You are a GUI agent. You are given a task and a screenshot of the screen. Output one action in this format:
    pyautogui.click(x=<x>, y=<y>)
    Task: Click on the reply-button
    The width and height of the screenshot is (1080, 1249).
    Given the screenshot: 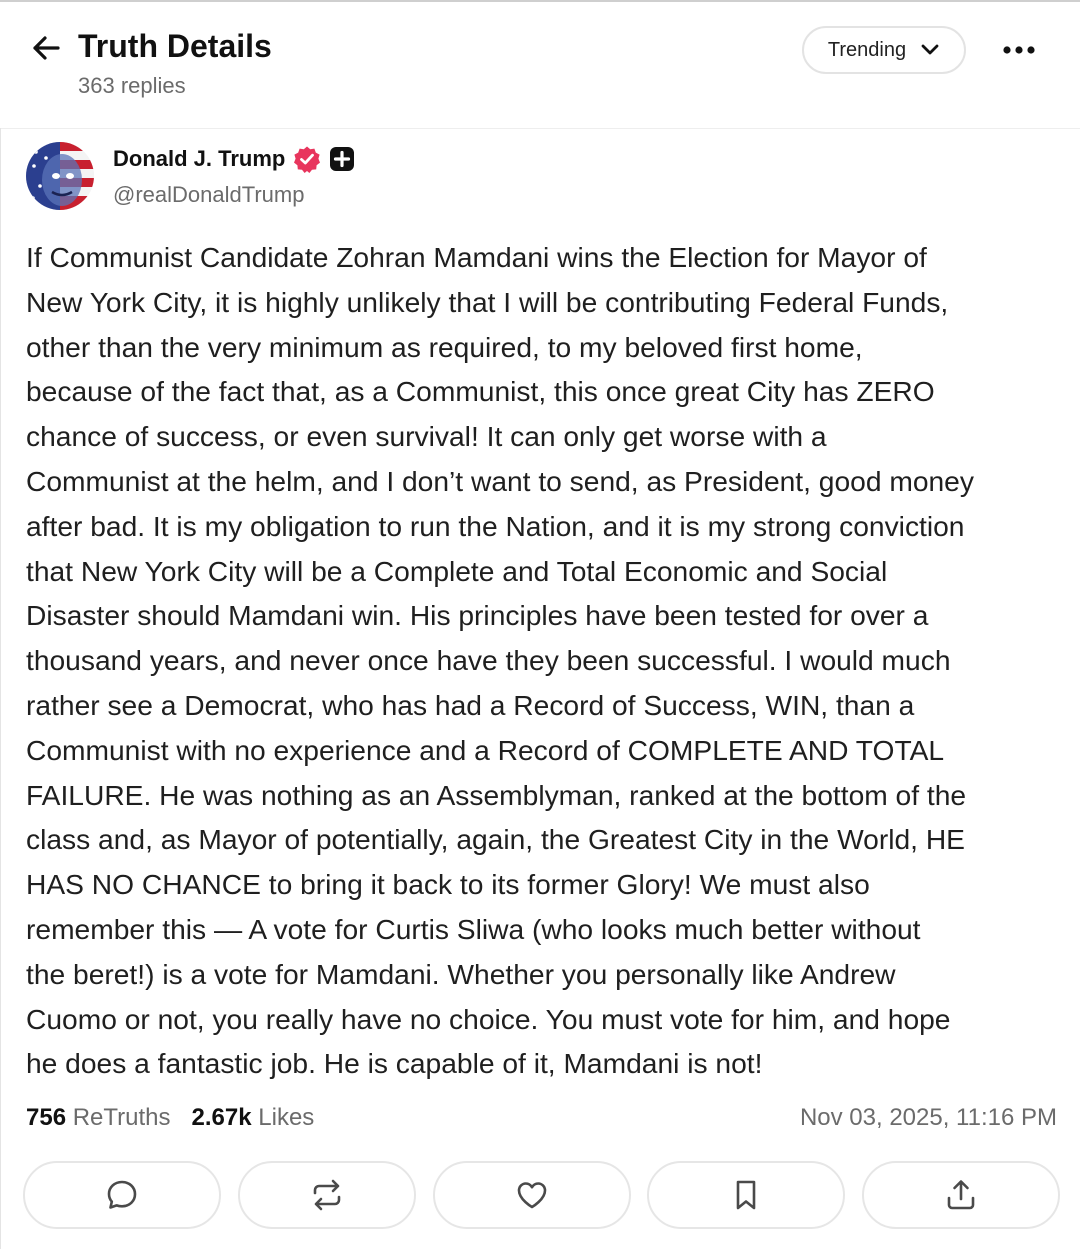 What is the action you would take?
    pyautogui.click(x=122, y=1195)
    